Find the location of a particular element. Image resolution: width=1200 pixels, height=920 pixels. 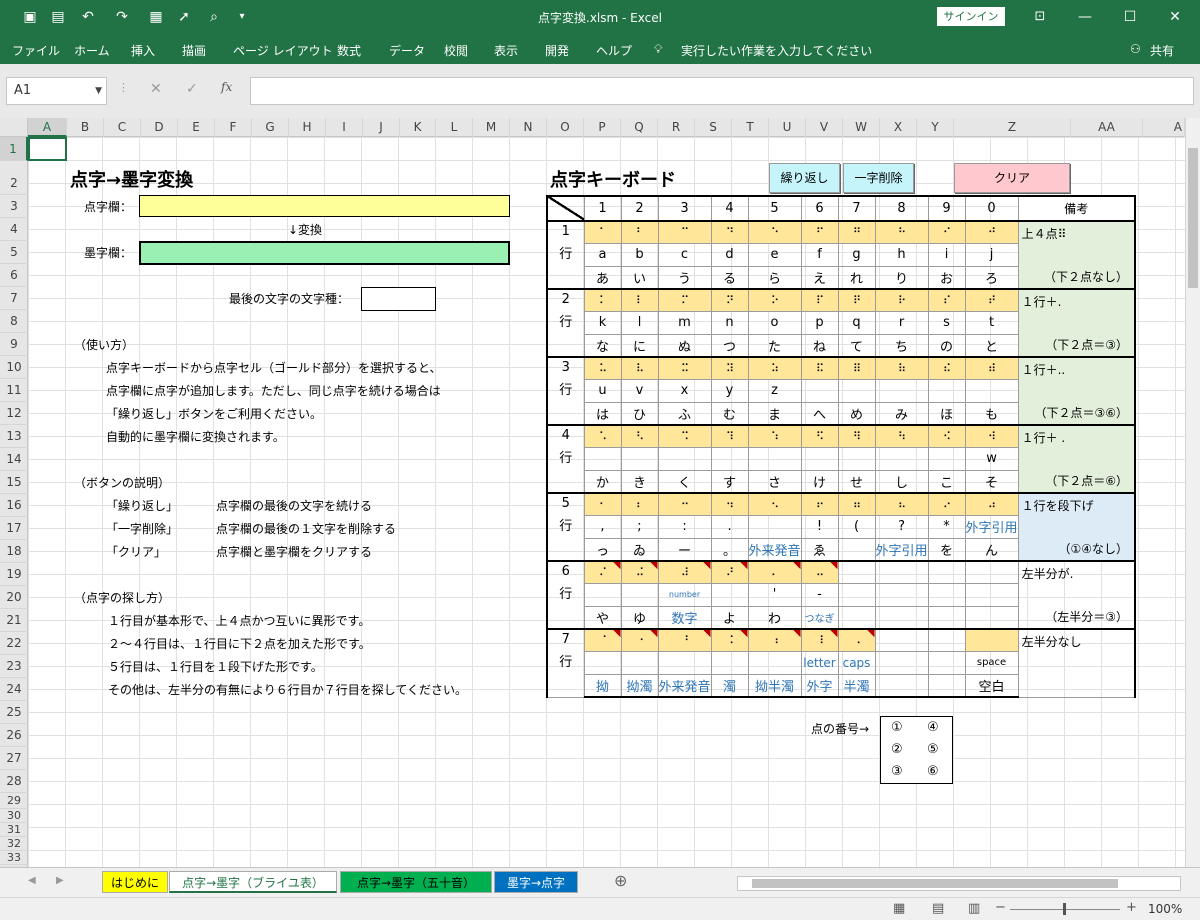

share-button: 共有 is located at coordinates (1162, 50).